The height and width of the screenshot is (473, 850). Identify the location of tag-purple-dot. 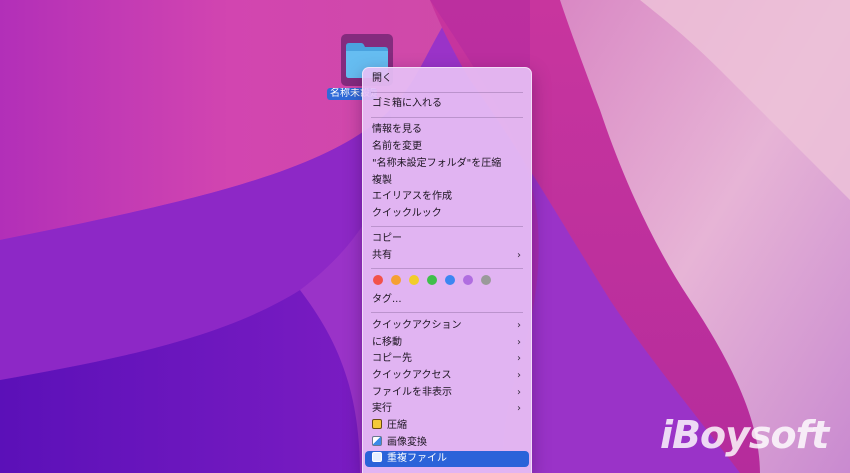
(468, 280).